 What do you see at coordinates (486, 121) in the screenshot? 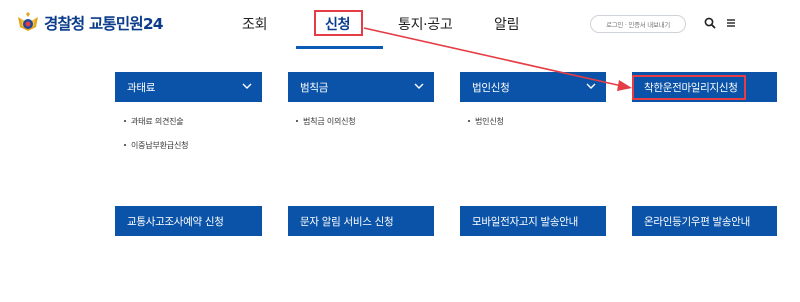
I see `sub-item-corporate-application: 법인신청` at bounding box center [486, 121].